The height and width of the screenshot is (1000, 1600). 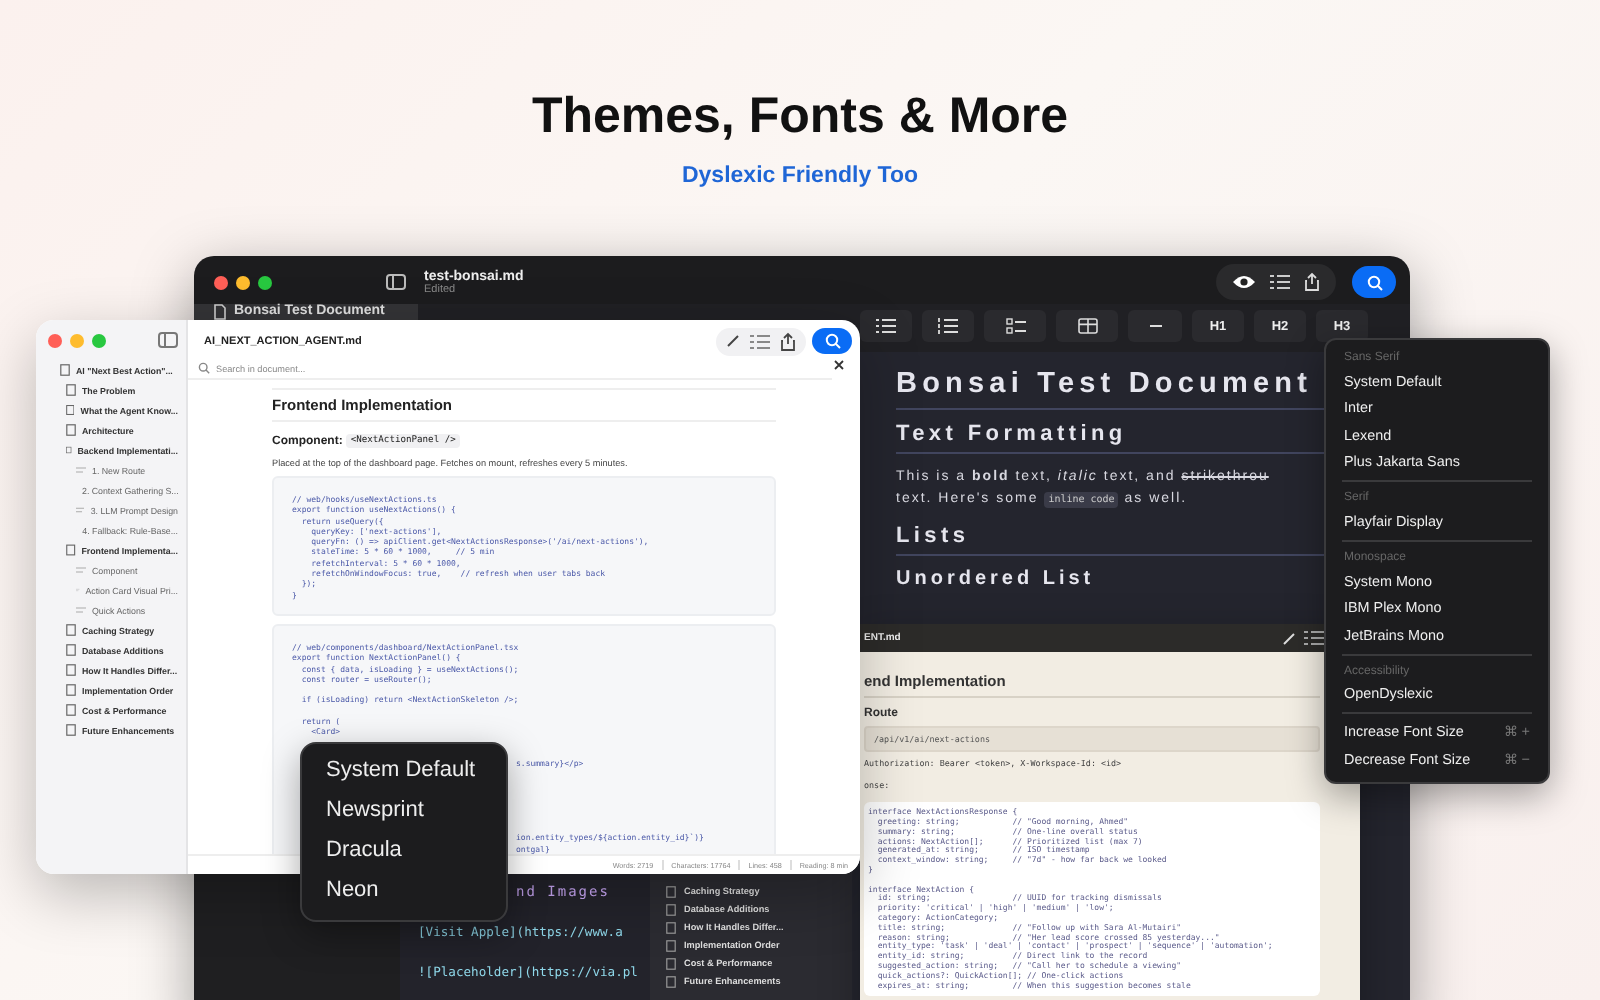 I want to click on bullet-list-icon, so click(x=886, y=326).